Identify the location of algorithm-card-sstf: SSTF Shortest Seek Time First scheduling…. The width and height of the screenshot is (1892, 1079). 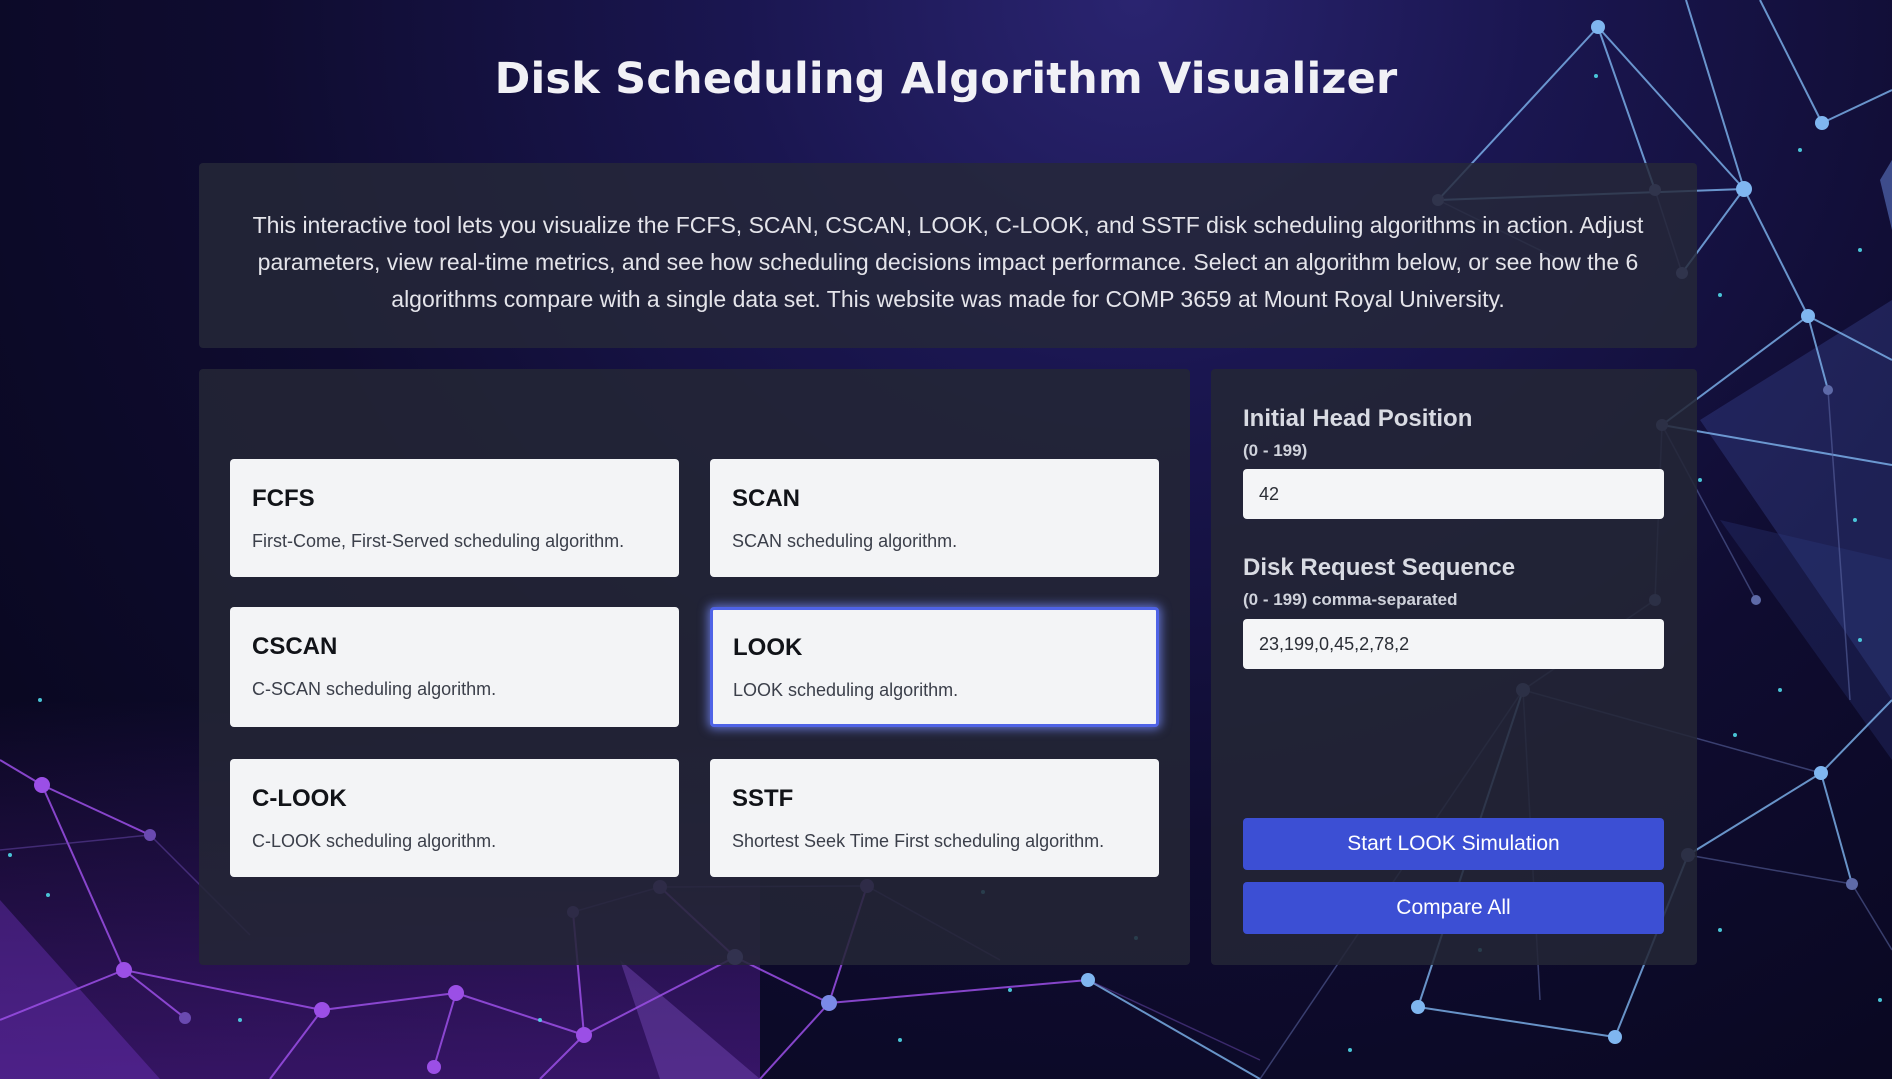
(934, 818).